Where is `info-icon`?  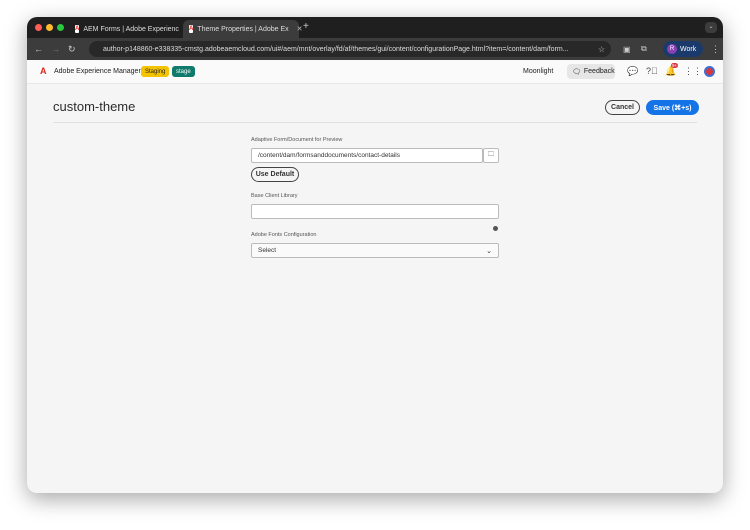 info-icon is located at coordinates (495, 228).